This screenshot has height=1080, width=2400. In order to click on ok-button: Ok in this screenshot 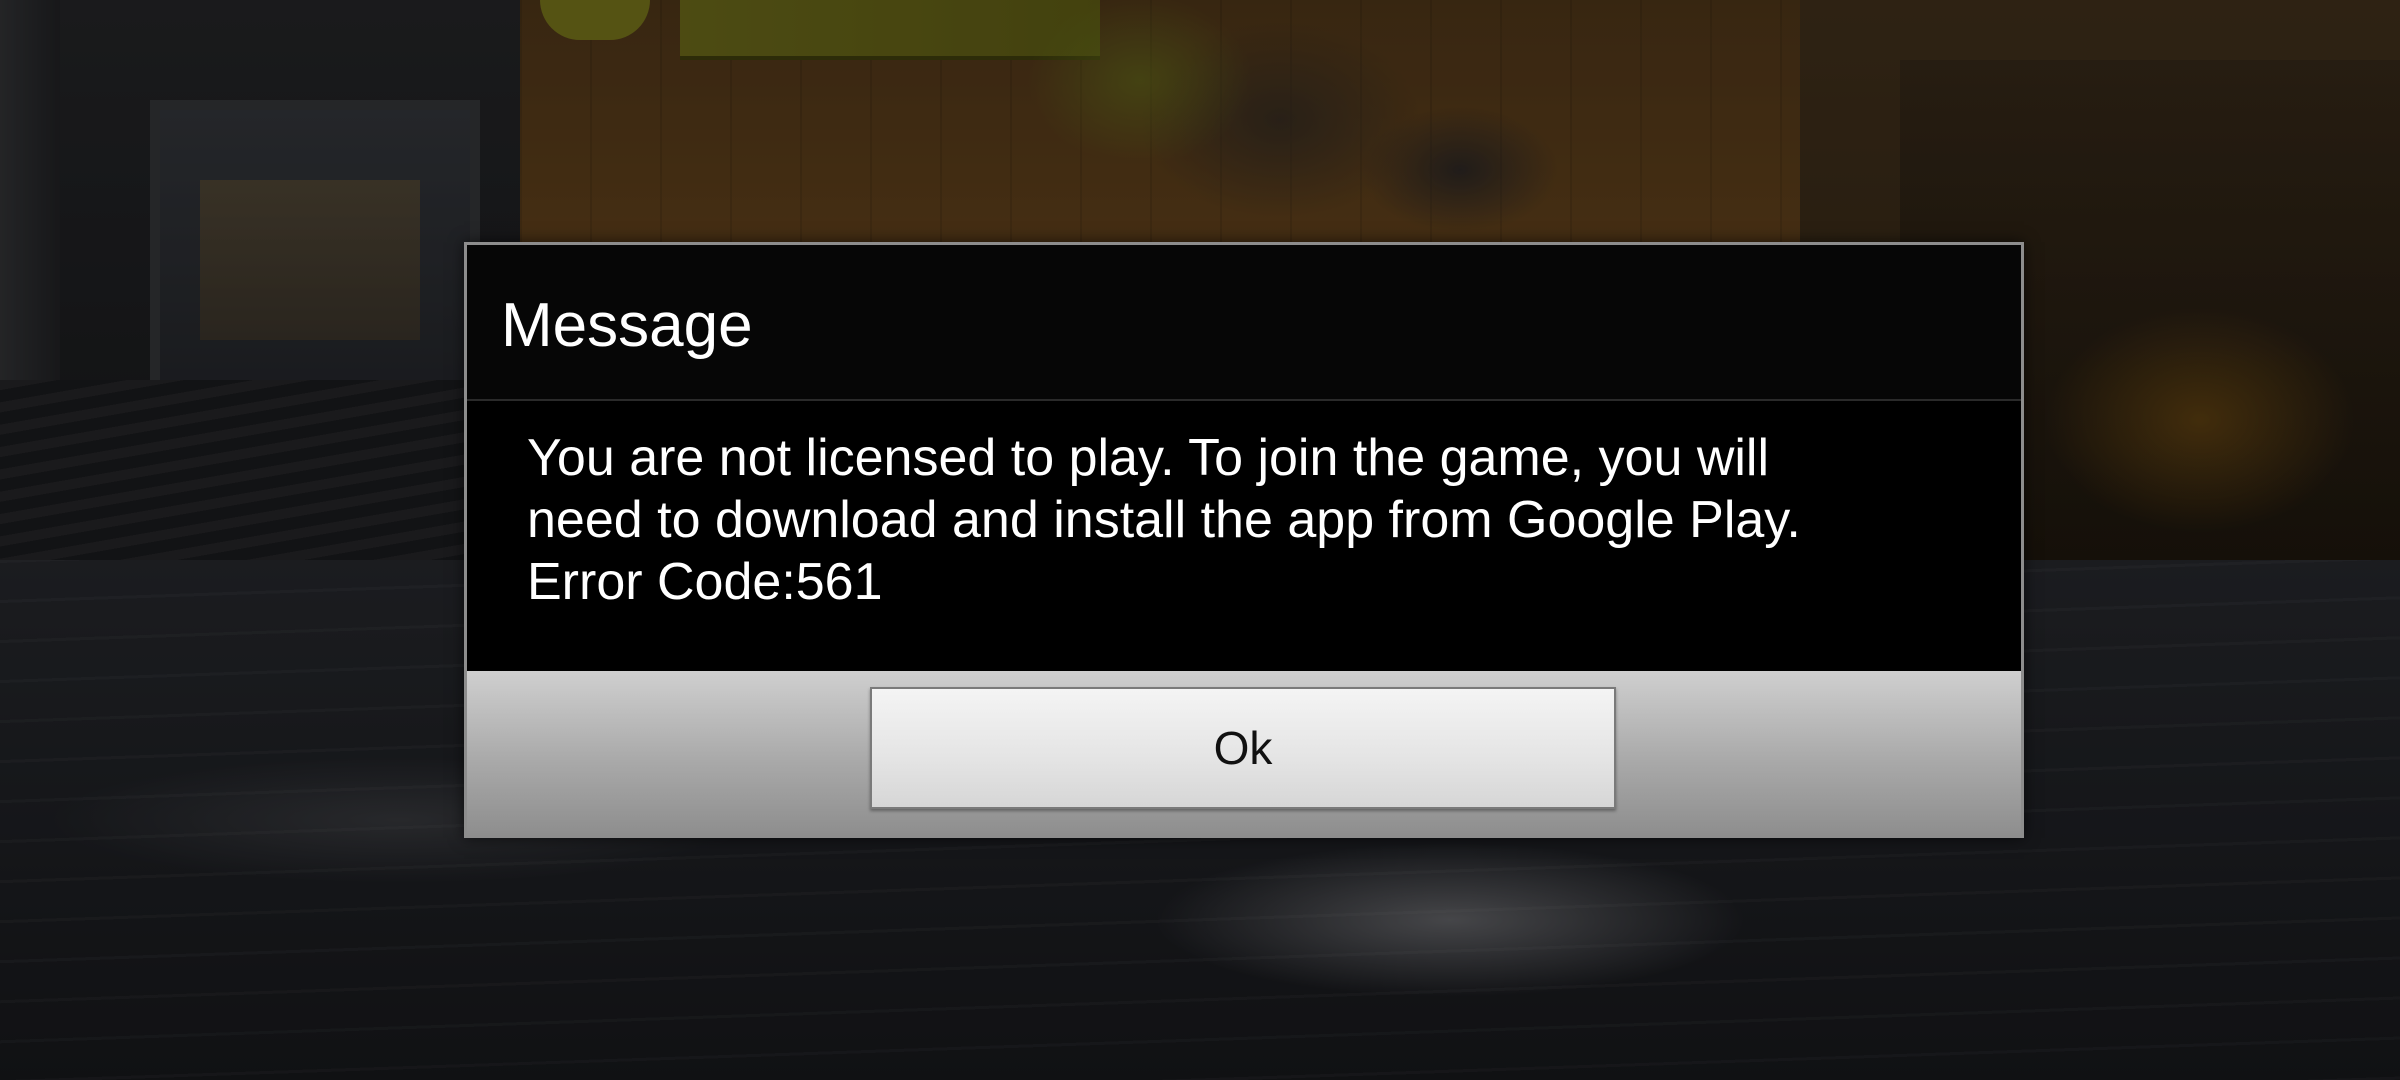, I will do `click(1243, 748)`.